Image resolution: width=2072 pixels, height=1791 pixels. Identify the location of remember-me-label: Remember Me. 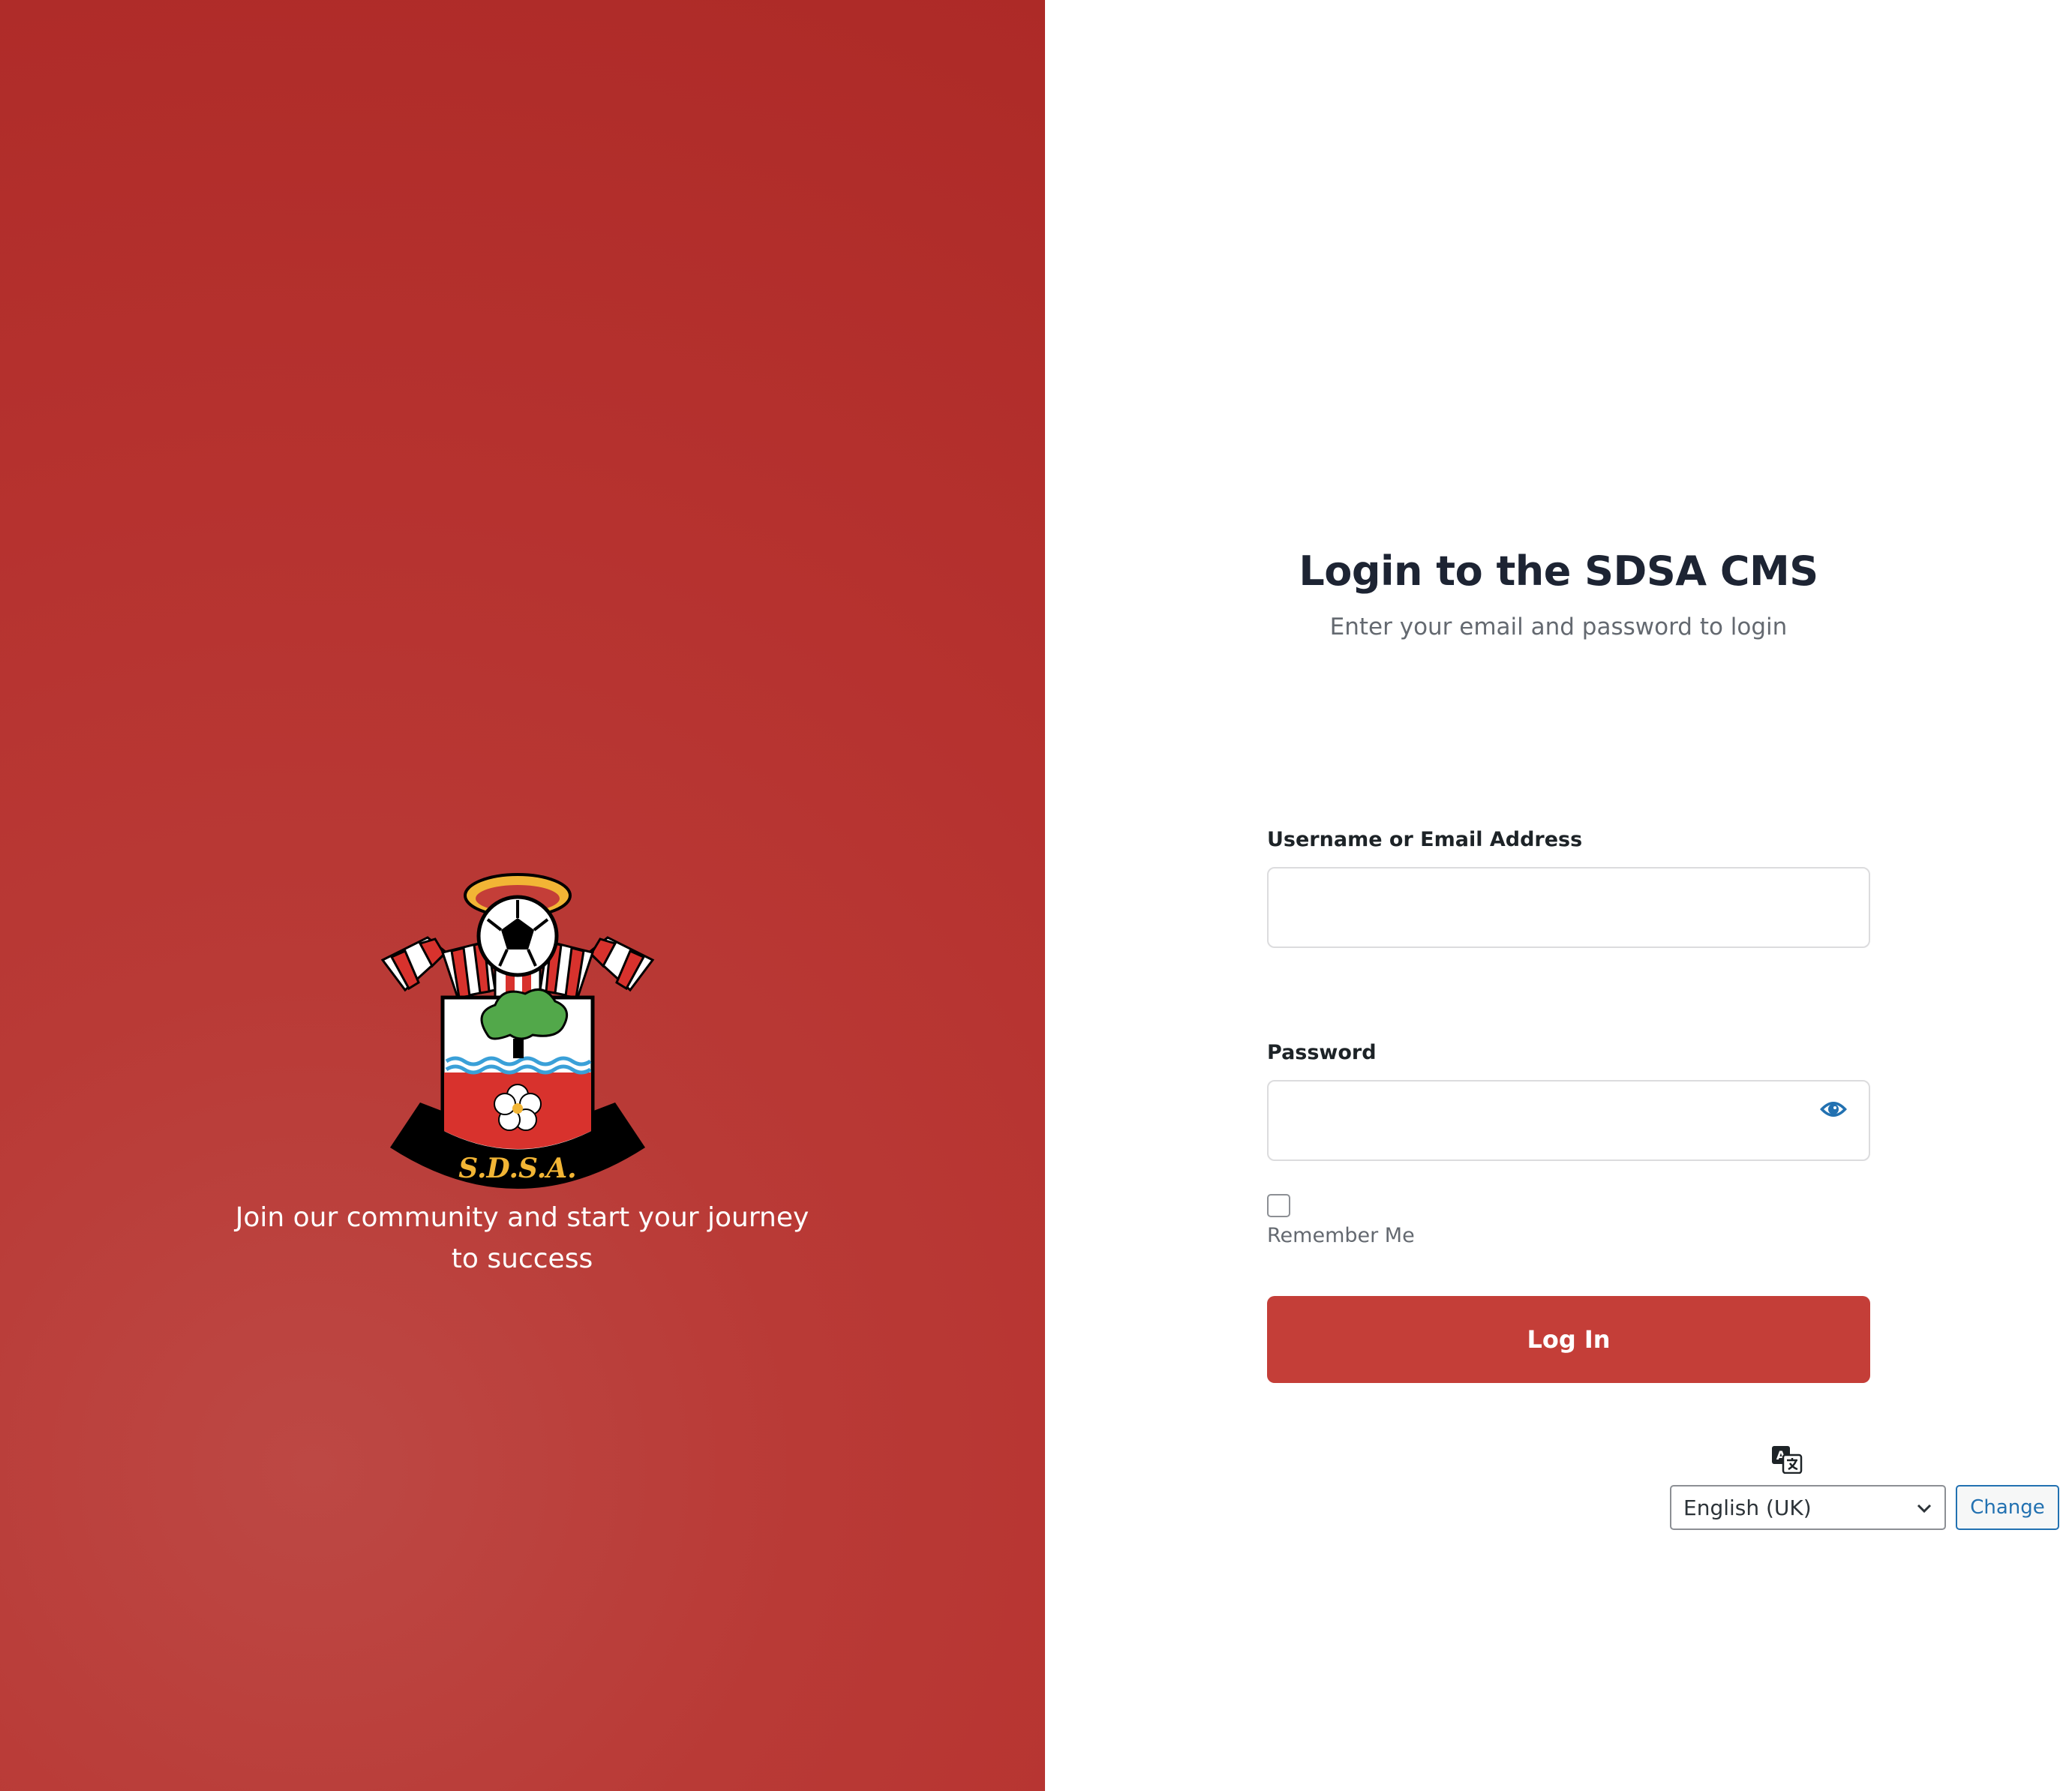
(1341, 1235).